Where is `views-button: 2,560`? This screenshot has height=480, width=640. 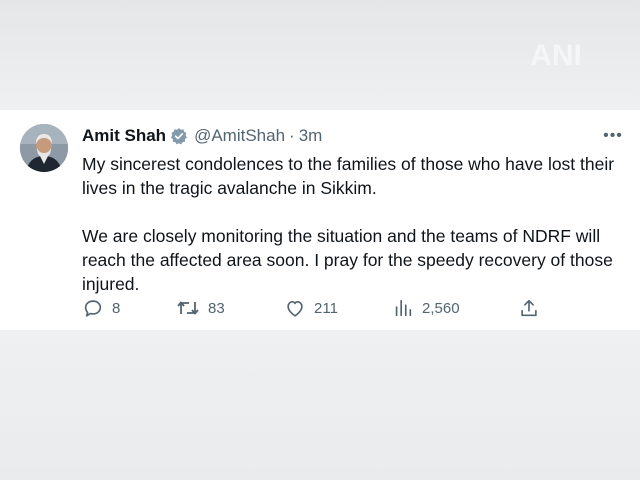 views-button: 2,560 is located at coordinates (426, 308).